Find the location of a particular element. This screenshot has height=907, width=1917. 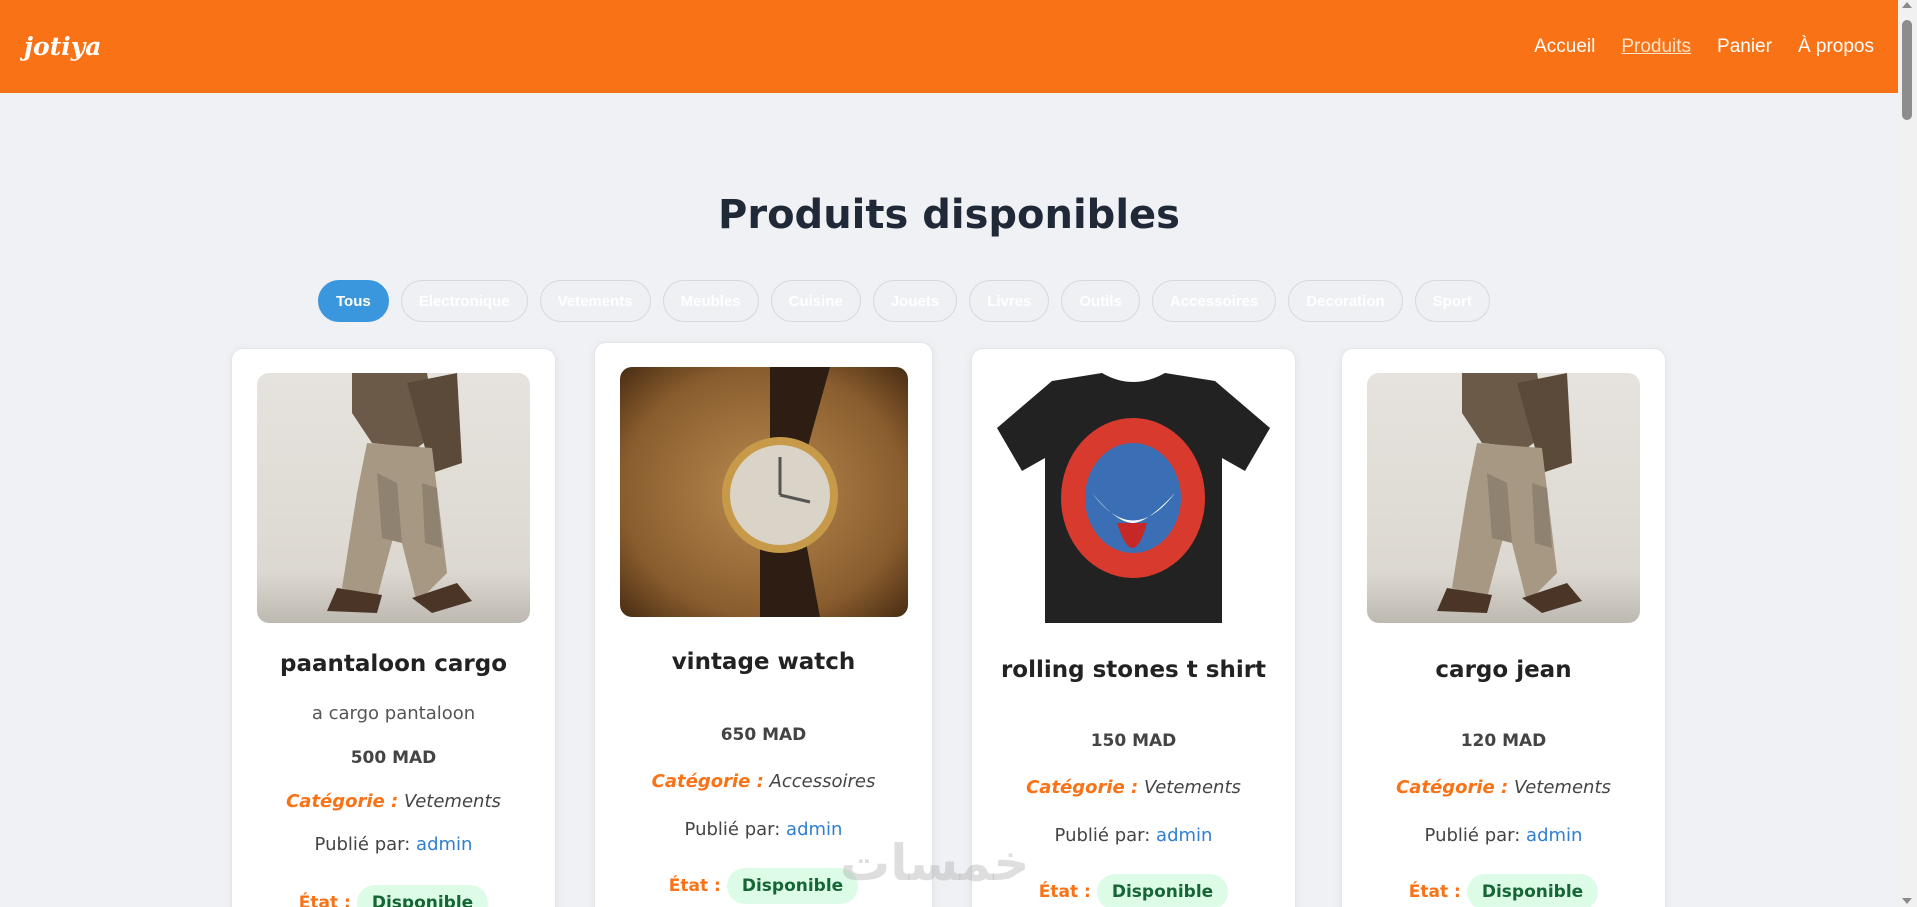

product-description: a cargo pantaloon is located at coordinates (393, 713).